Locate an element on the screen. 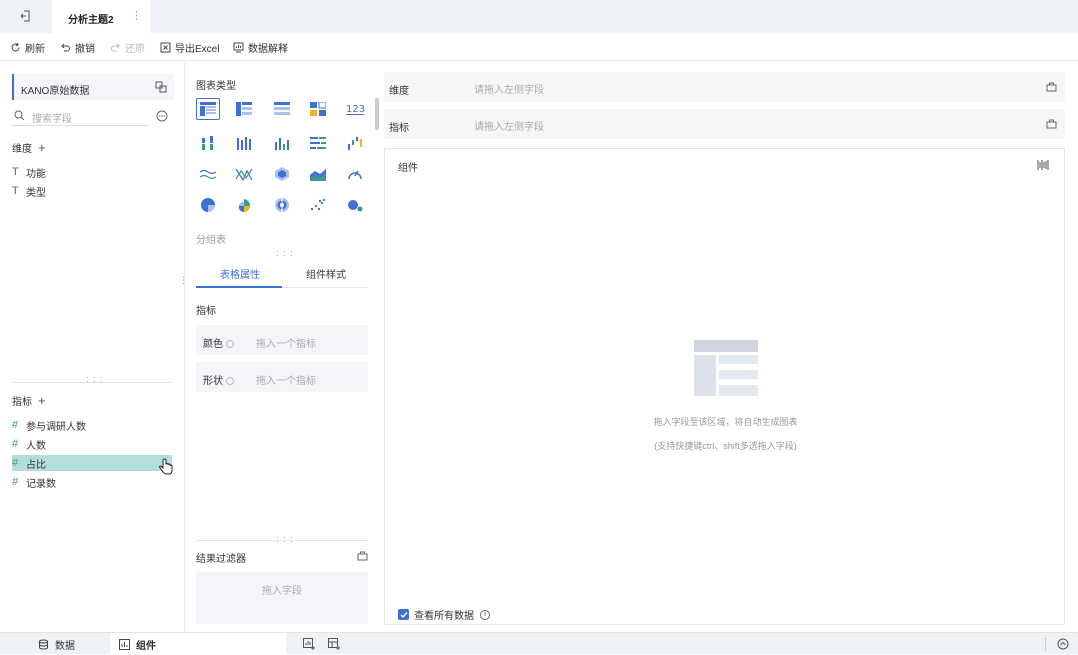 Image resolution: width=1078 pixels, height=655 pixels. chart-number-icon: 123 is located at coordinates (355, 109).